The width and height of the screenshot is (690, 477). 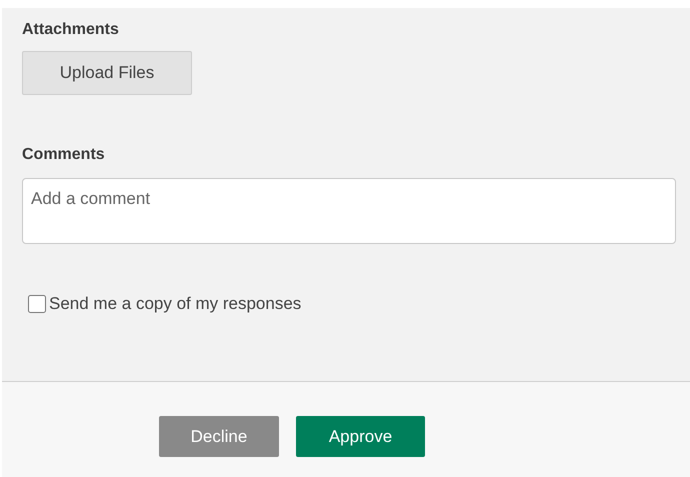 I want to click on upload-files-button: Upload Files, so click(x=107, y=73).